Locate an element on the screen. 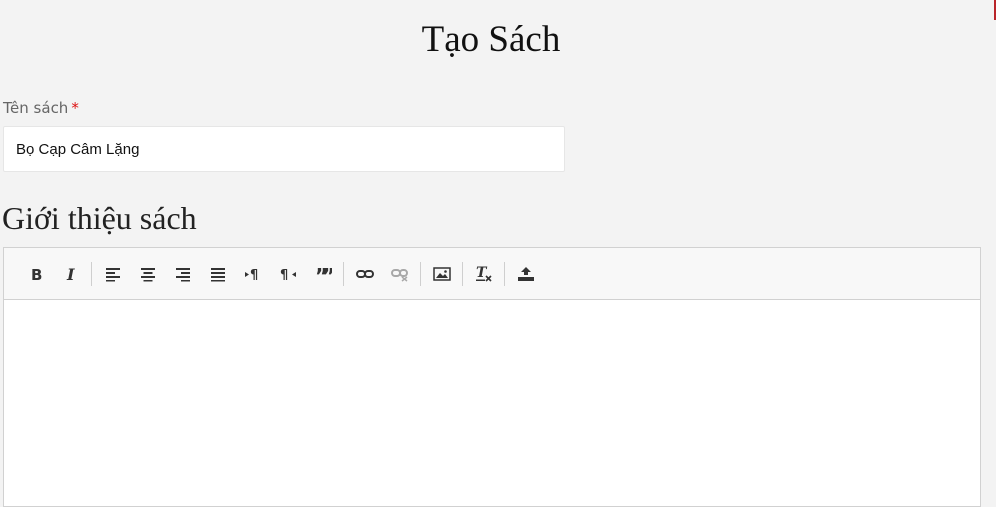 Image resolution: width=996 pixels, height=507 pixels. justify-button is located at coordinates (217, 273).